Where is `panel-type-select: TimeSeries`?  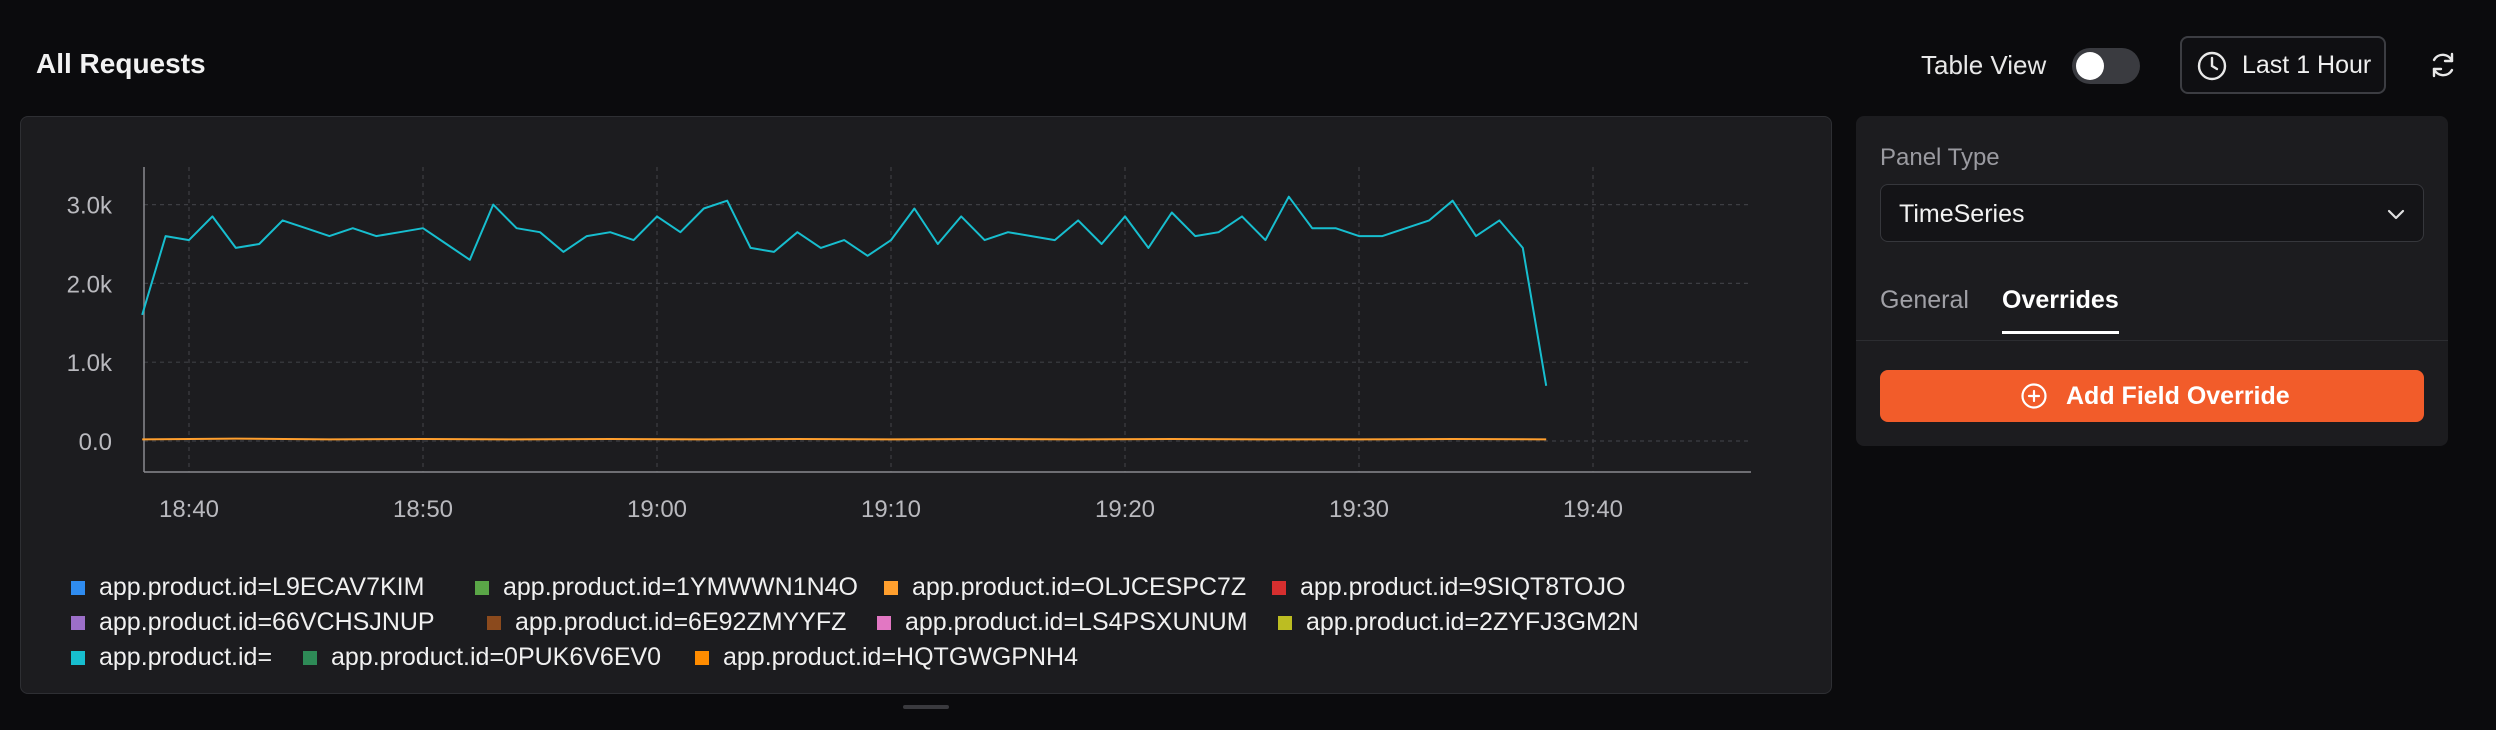
panel-type-select: TimeSeries is located at coordinates (2152, 213).